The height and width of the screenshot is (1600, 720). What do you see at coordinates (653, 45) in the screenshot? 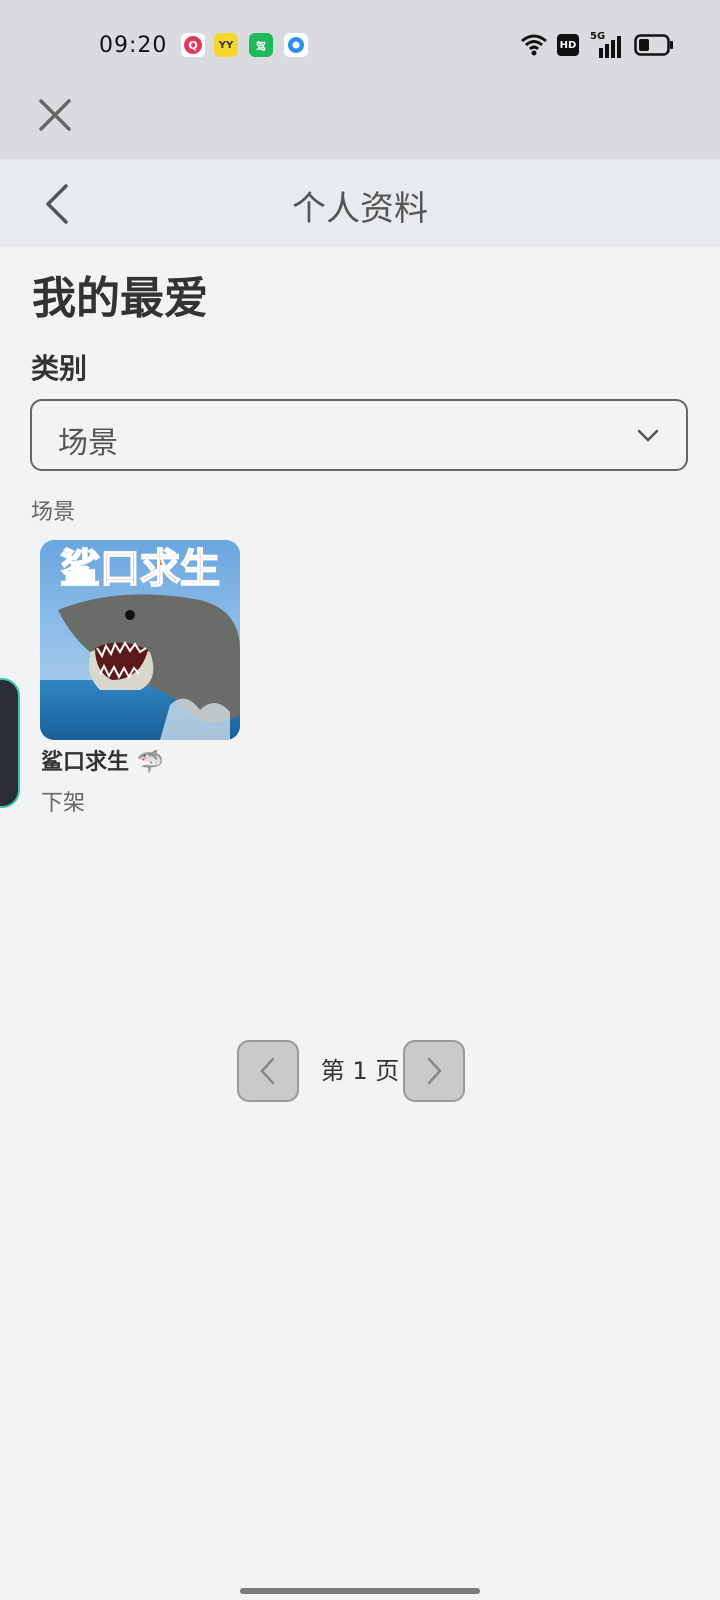
I see `battery-icon` at bounding box center [653, 45].